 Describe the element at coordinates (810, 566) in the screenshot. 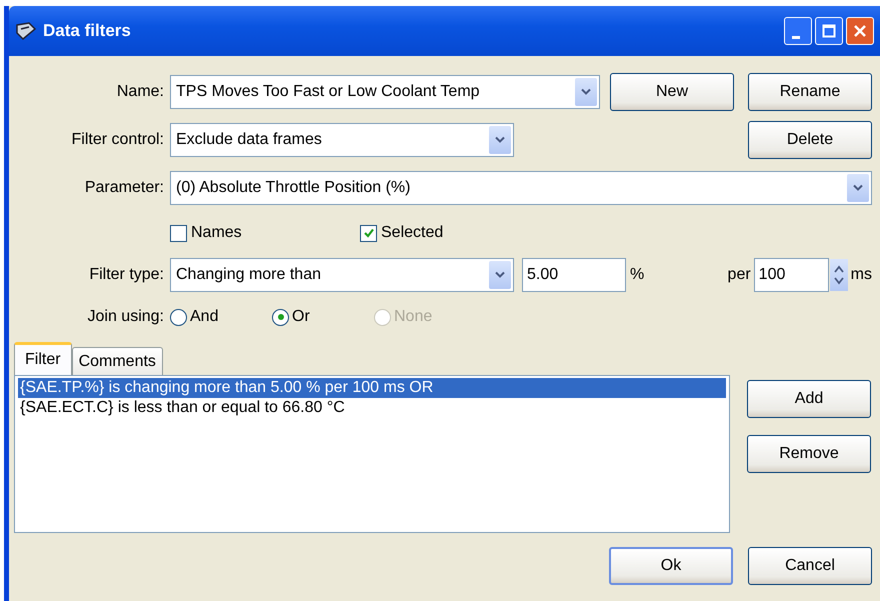

I see `cancel-button: Cancel` at that location.